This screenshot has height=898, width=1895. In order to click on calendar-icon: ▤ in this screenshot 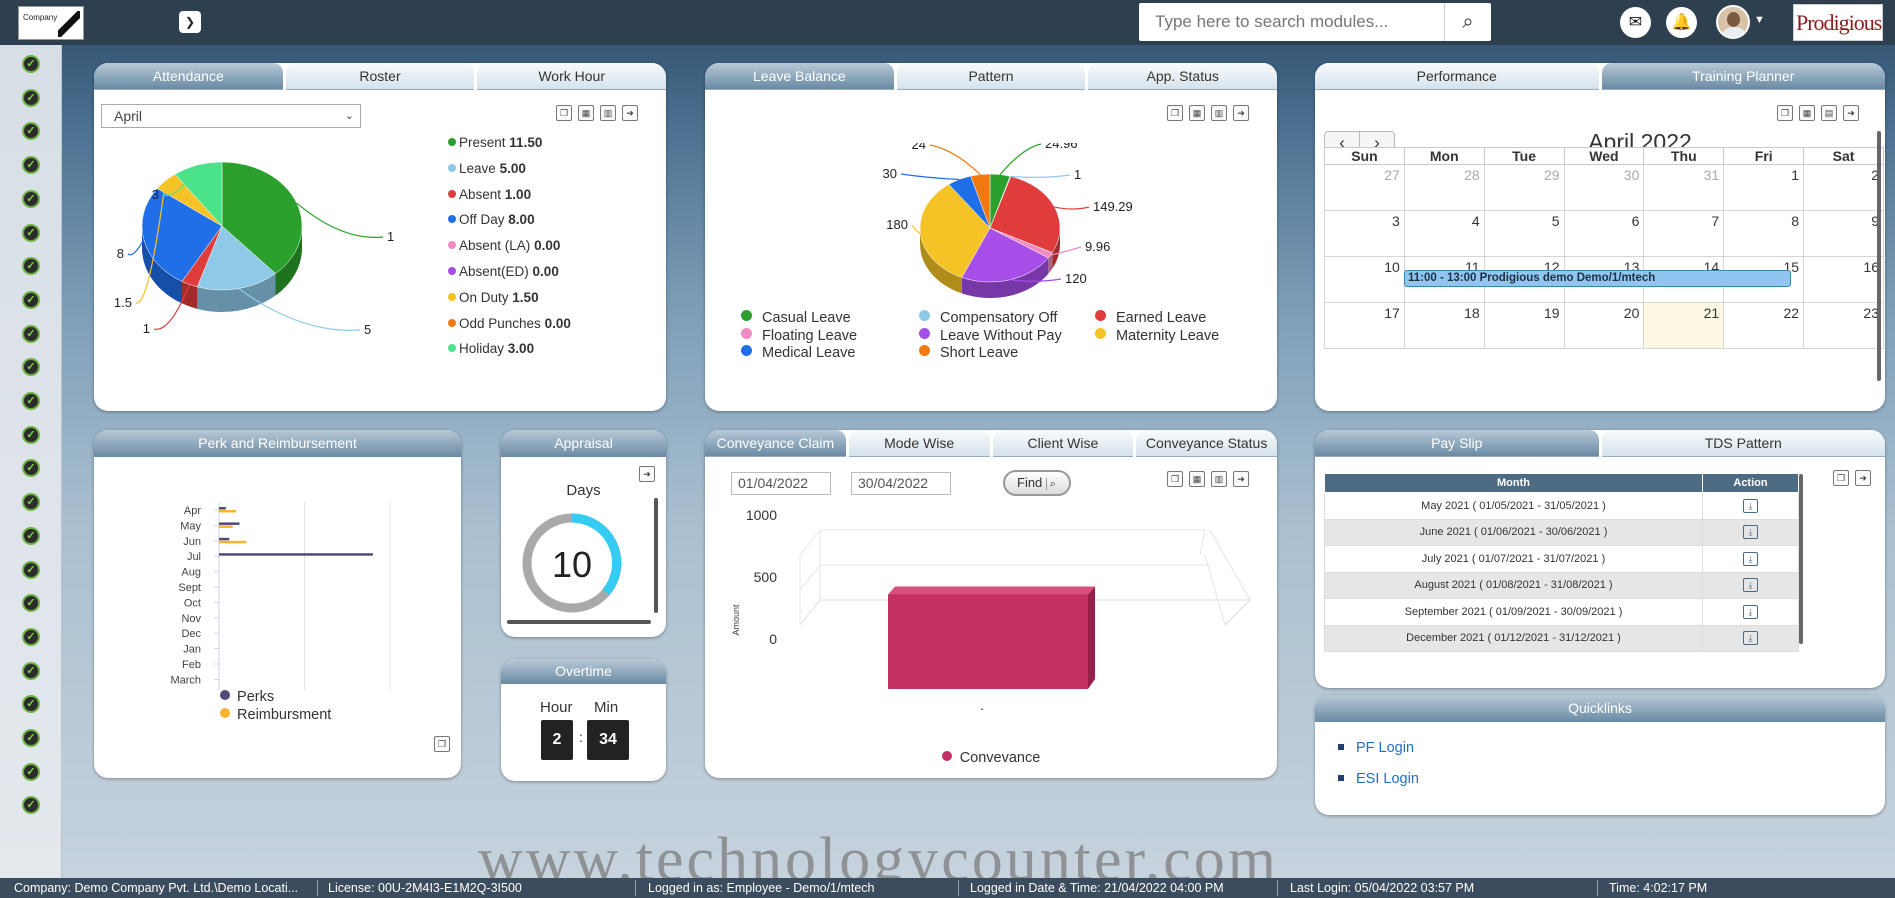, I will do `click(1829, 113)`.